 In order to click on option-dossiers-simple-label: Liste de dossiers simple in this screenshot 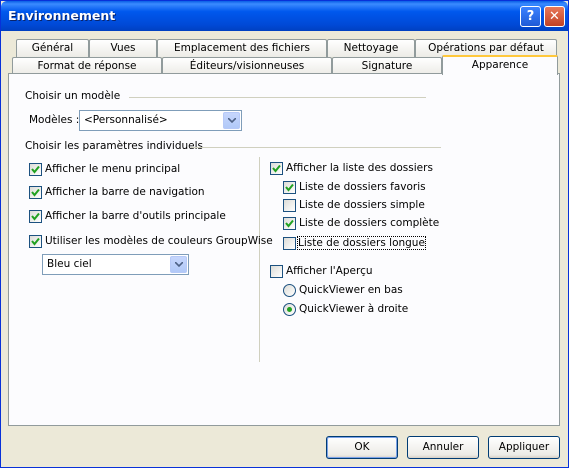, I will do `click(362, 205)`.